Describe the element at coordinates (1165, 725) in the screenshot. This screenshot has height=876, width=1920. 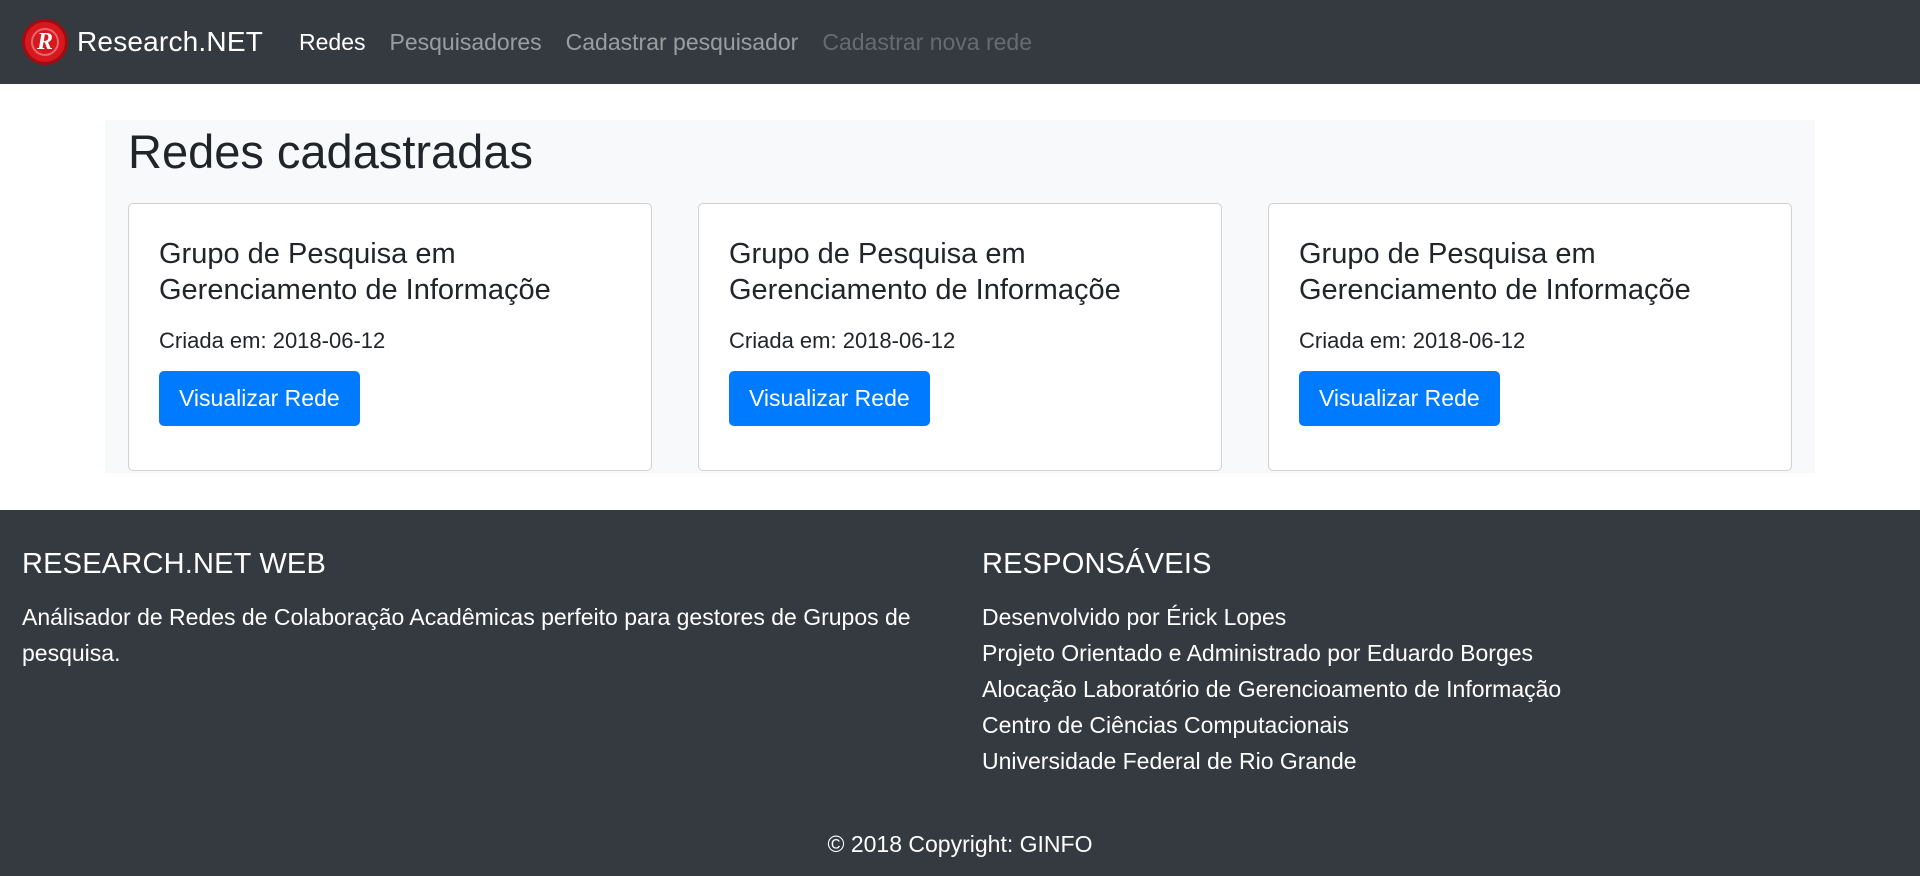
I see `footer-list-item: Centro de Ciências Computacionais` at that location.